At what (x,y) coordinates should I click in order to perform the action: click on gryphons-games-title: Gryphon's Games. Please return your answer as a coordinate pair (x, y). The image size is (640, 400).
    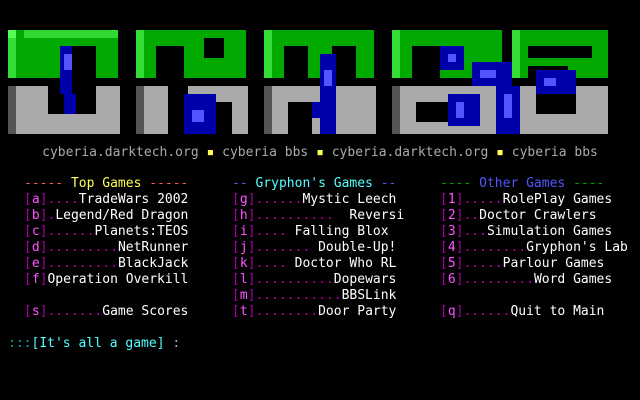
    Looking at the image, I should click on (314, 183).